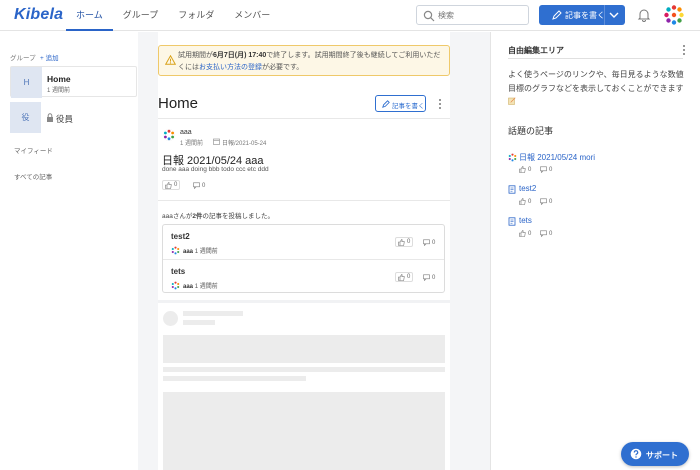 This screenshot has width=700, height=470. I want to click on post-author: aaa, so click(186, 132).